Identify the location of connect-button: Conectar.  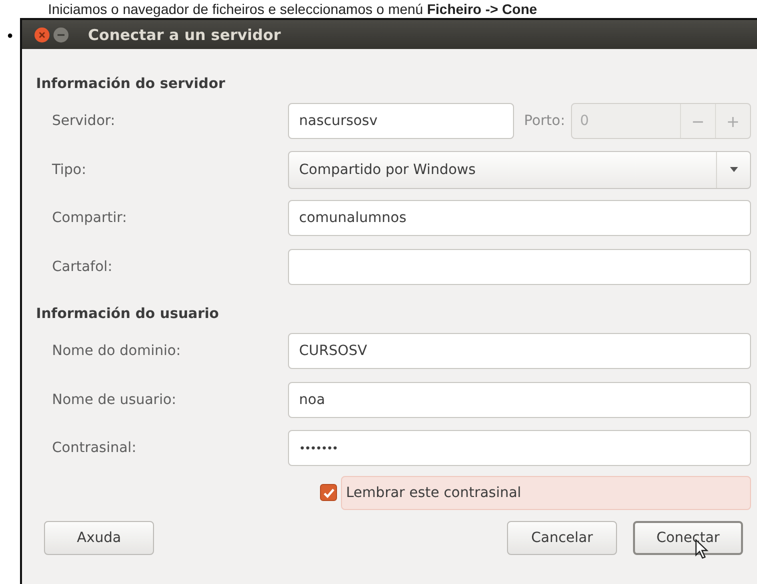
(688, 537).